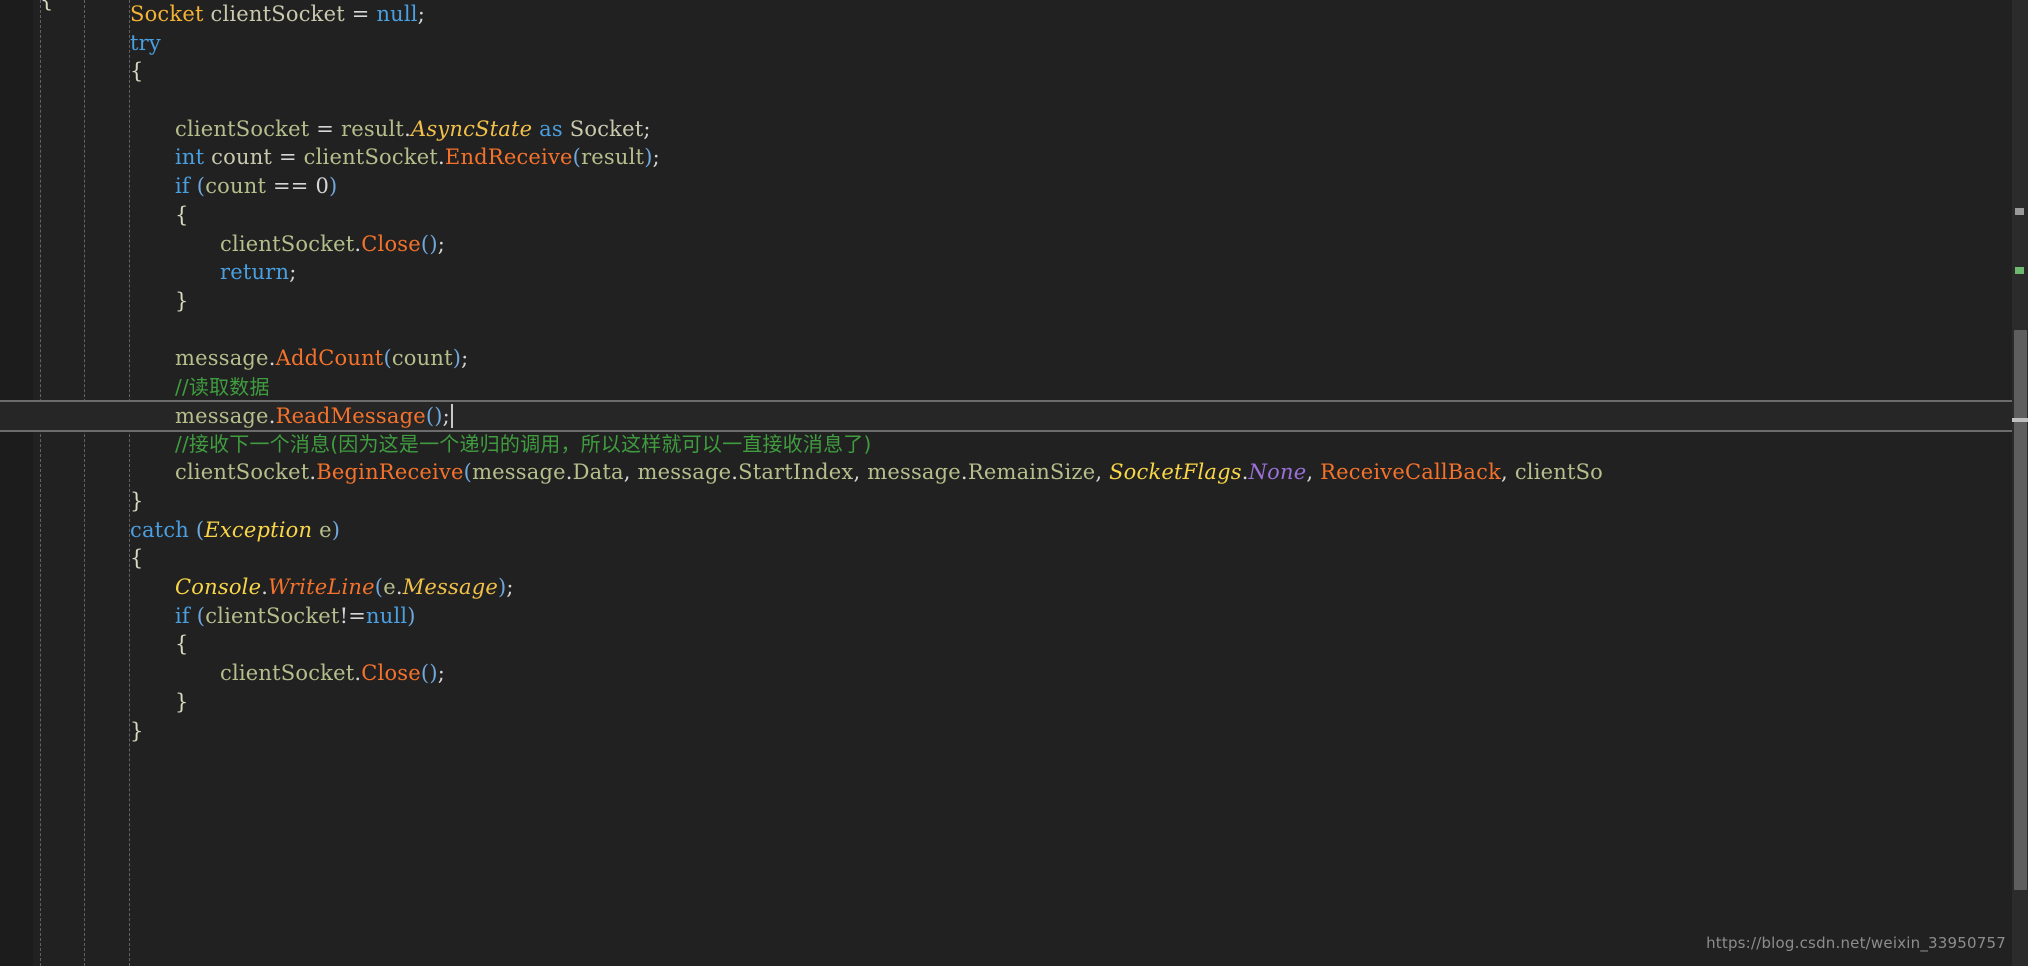 The width and height of the screenshot is (2028, 966). What do you see at coordinates (325, 128) in the screenshot?
I see `code-token: =` at bounding box center [325, 128].